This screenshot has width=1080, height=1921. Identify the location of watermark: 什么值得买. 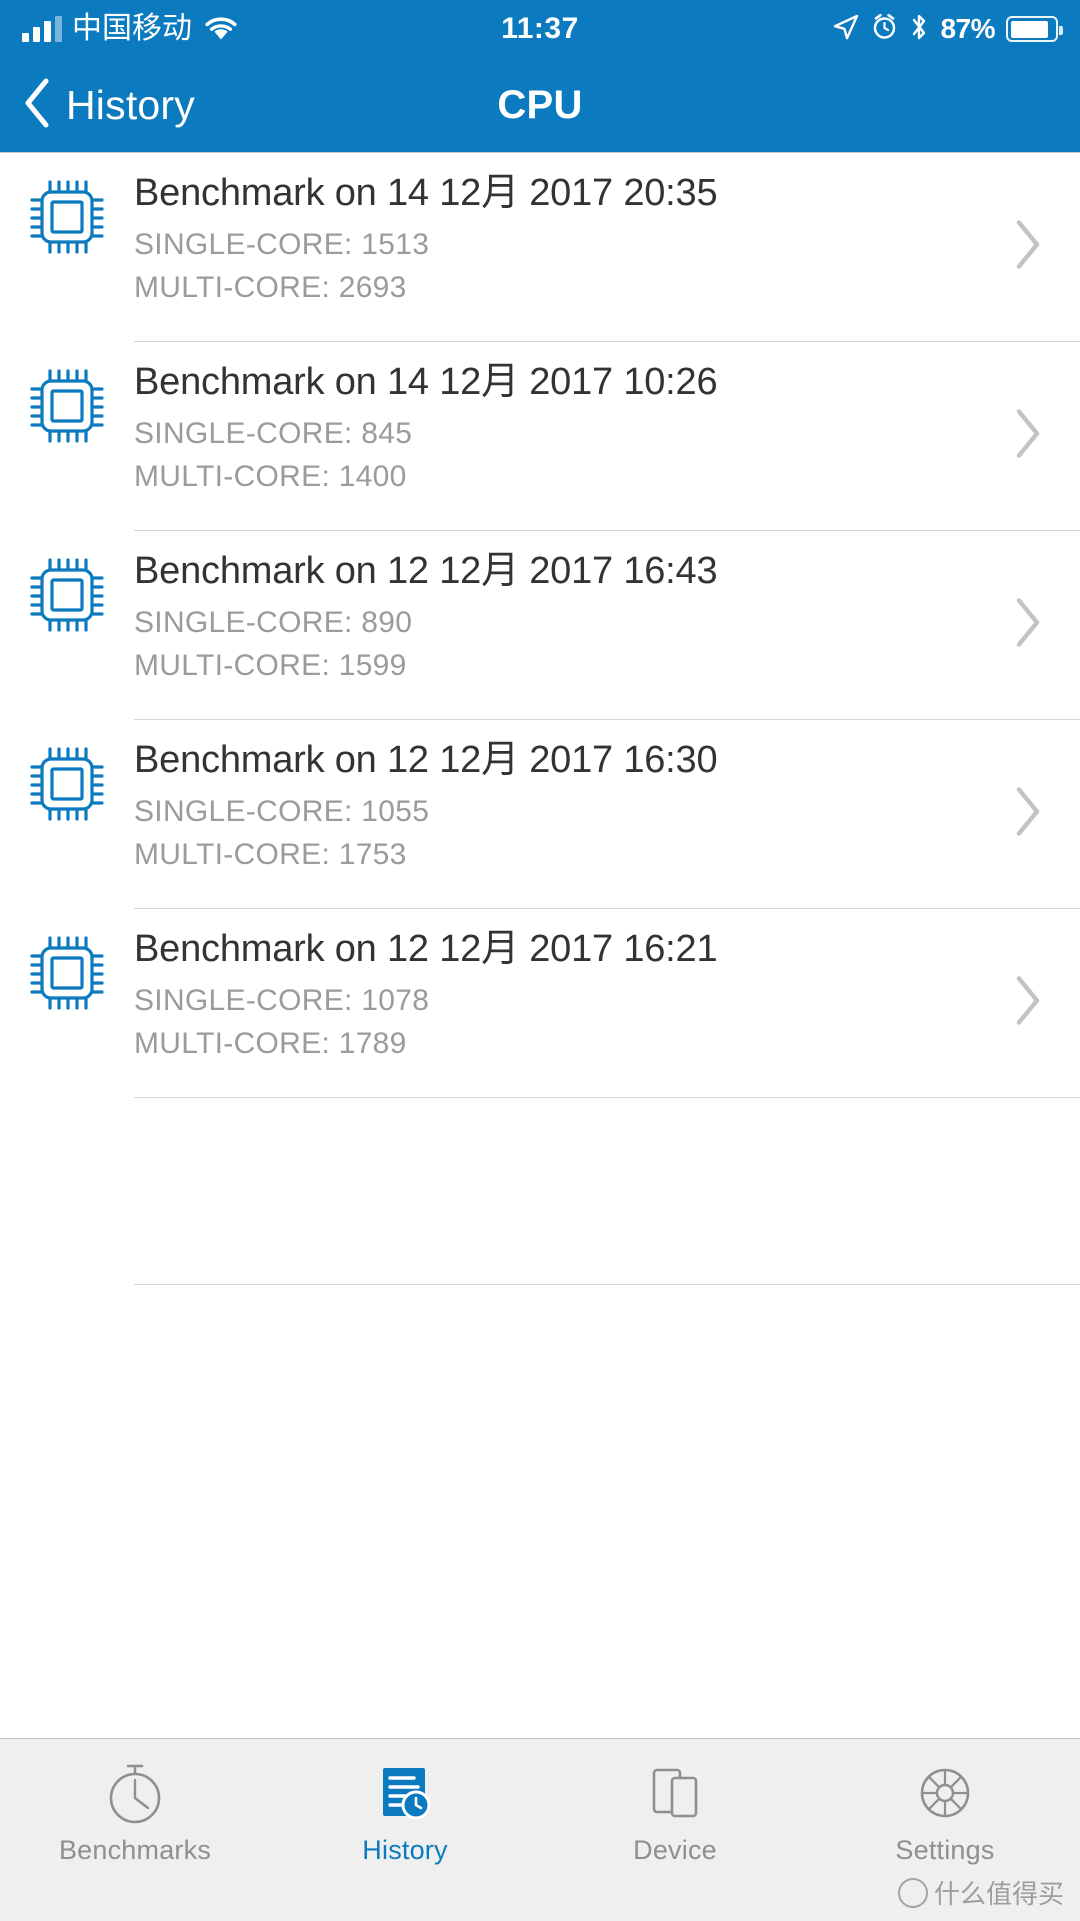
(980, 1892).